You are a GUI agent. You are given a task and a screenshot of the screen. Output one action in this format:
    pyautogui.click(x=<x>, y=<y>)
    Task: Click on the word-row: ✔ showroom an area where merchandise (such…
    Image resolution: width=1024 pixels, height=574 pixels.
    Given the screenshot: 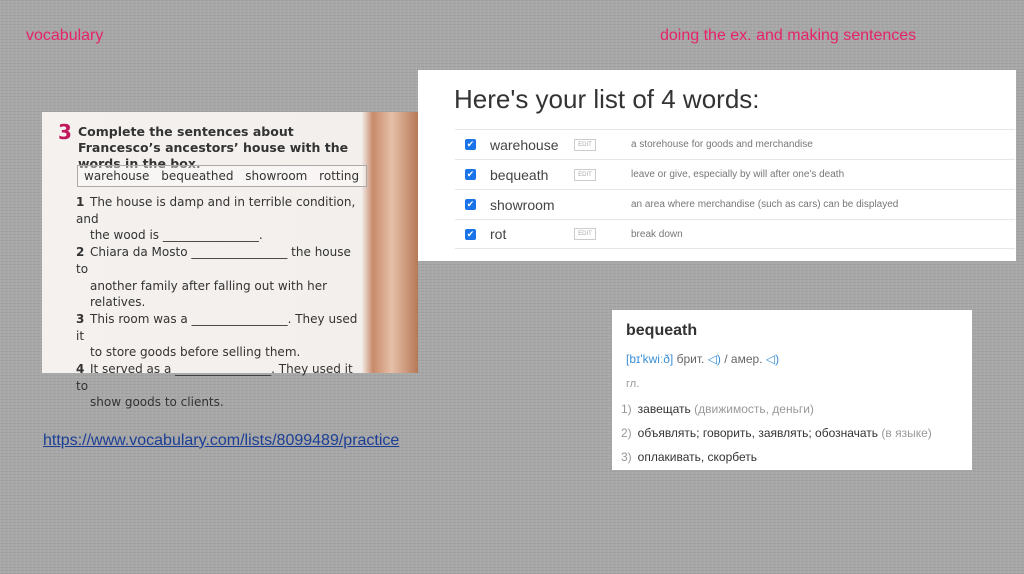 What is the action you would take?
    pyautogui.click(x=735, y=204)
    